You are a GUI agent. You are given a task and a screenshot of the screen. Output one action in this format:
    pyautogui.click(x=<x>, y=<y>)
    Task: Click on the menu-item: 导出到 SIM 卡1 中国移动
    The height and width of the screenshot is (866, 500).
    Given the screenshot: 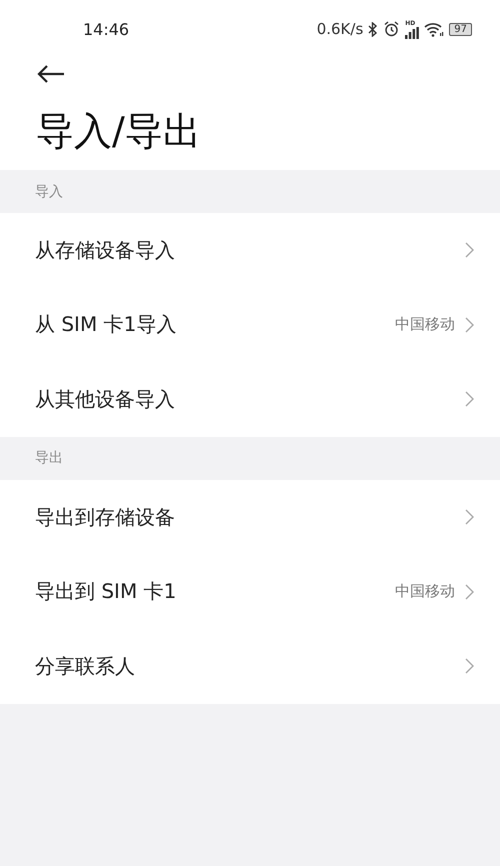 What is the action you would take?
    pyautogui.click(x=250, y=591)
    